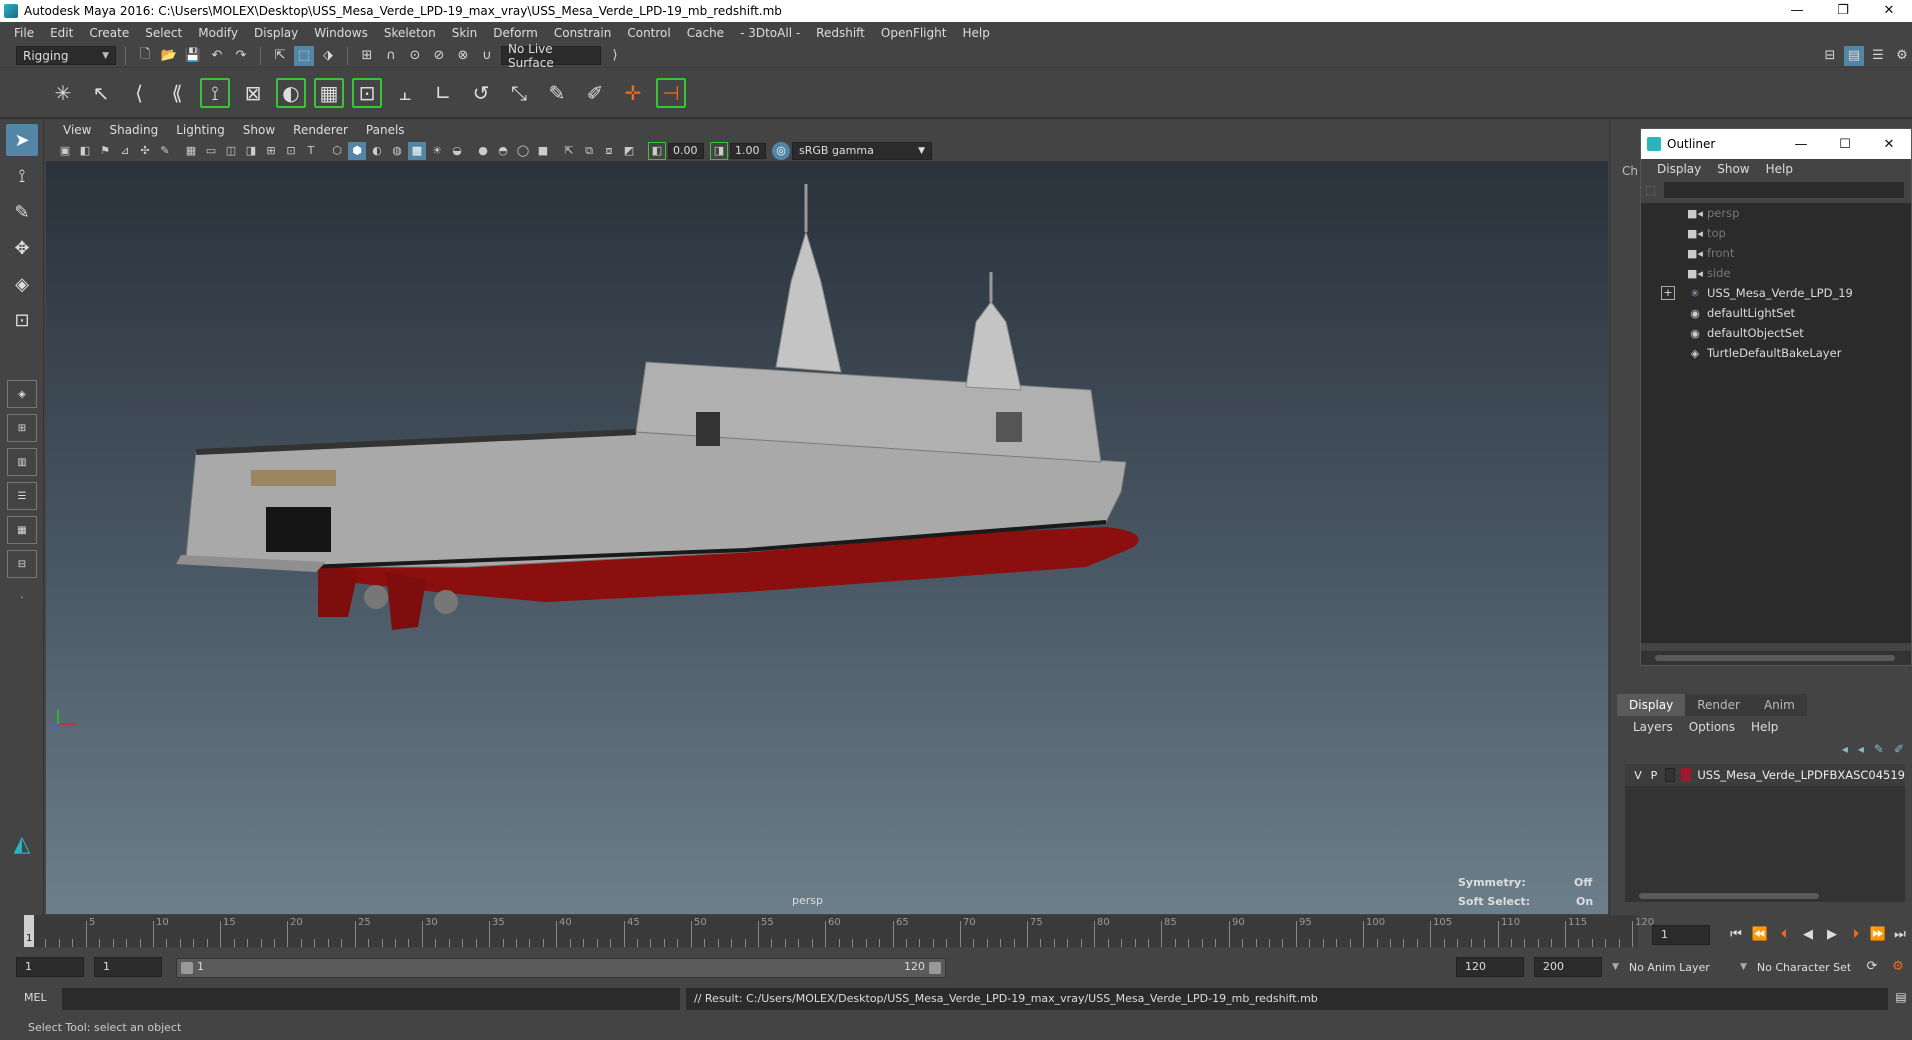 The height and width of the screenshot is (1040, 1912). What do you see at coordinates (686, 150) in the screenshot?
I see `exposure-field: 0.00` at bounding box center [686, 150].